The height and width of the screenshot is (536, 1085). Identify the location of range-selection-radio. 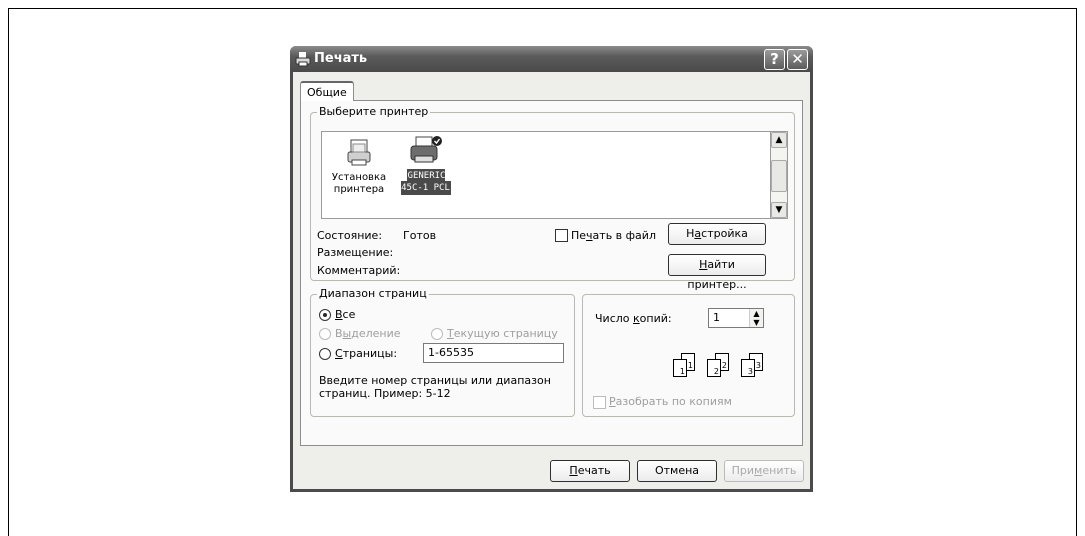
(325, 334).